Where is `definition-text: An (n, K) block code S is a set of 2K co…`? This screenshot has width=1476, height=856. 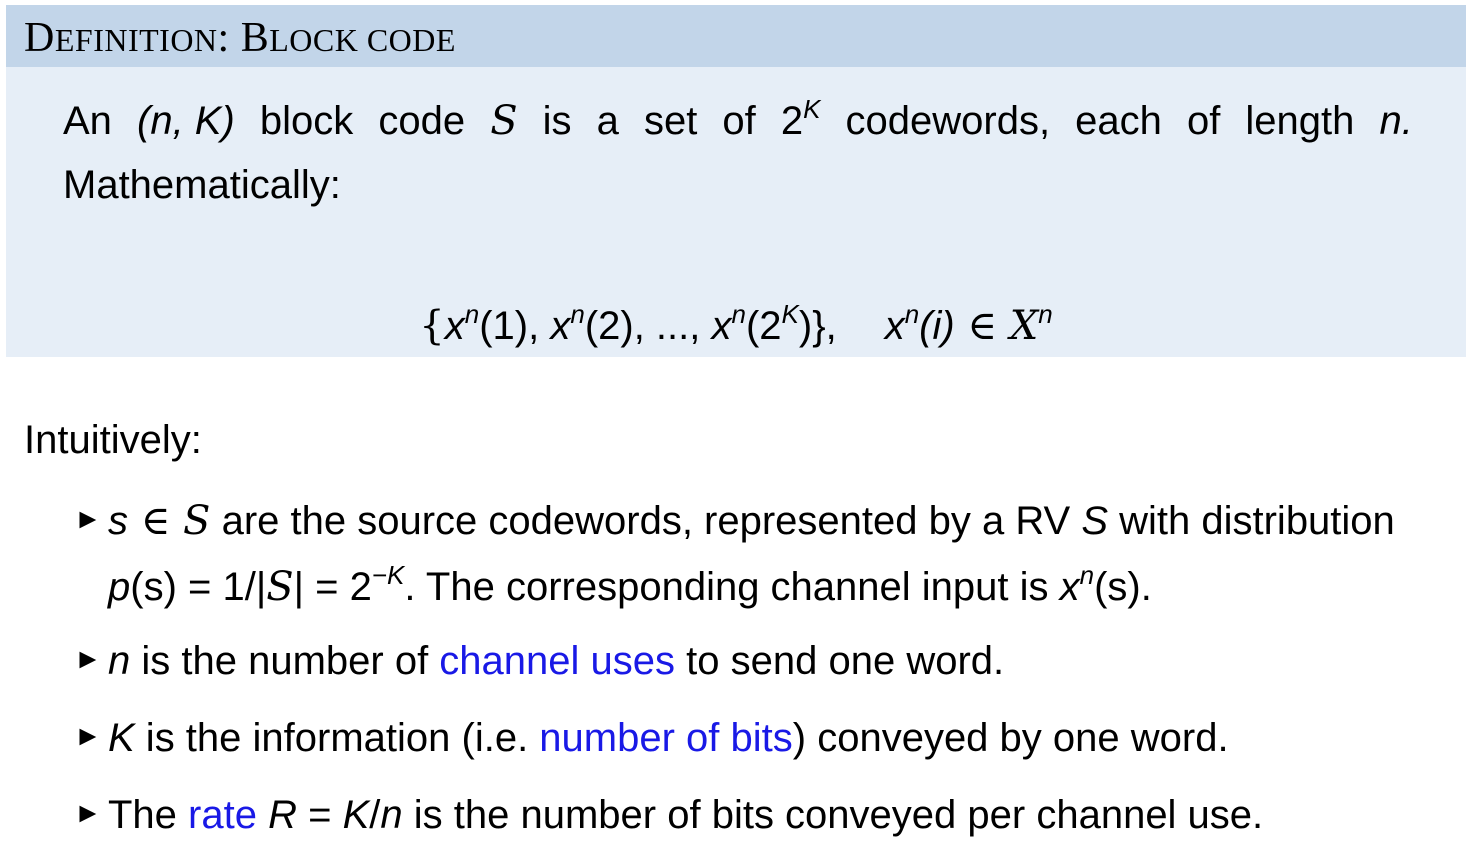 definition-text: An (n, K) block code S is a set of 2K co… is located at coordinates (738, 150).